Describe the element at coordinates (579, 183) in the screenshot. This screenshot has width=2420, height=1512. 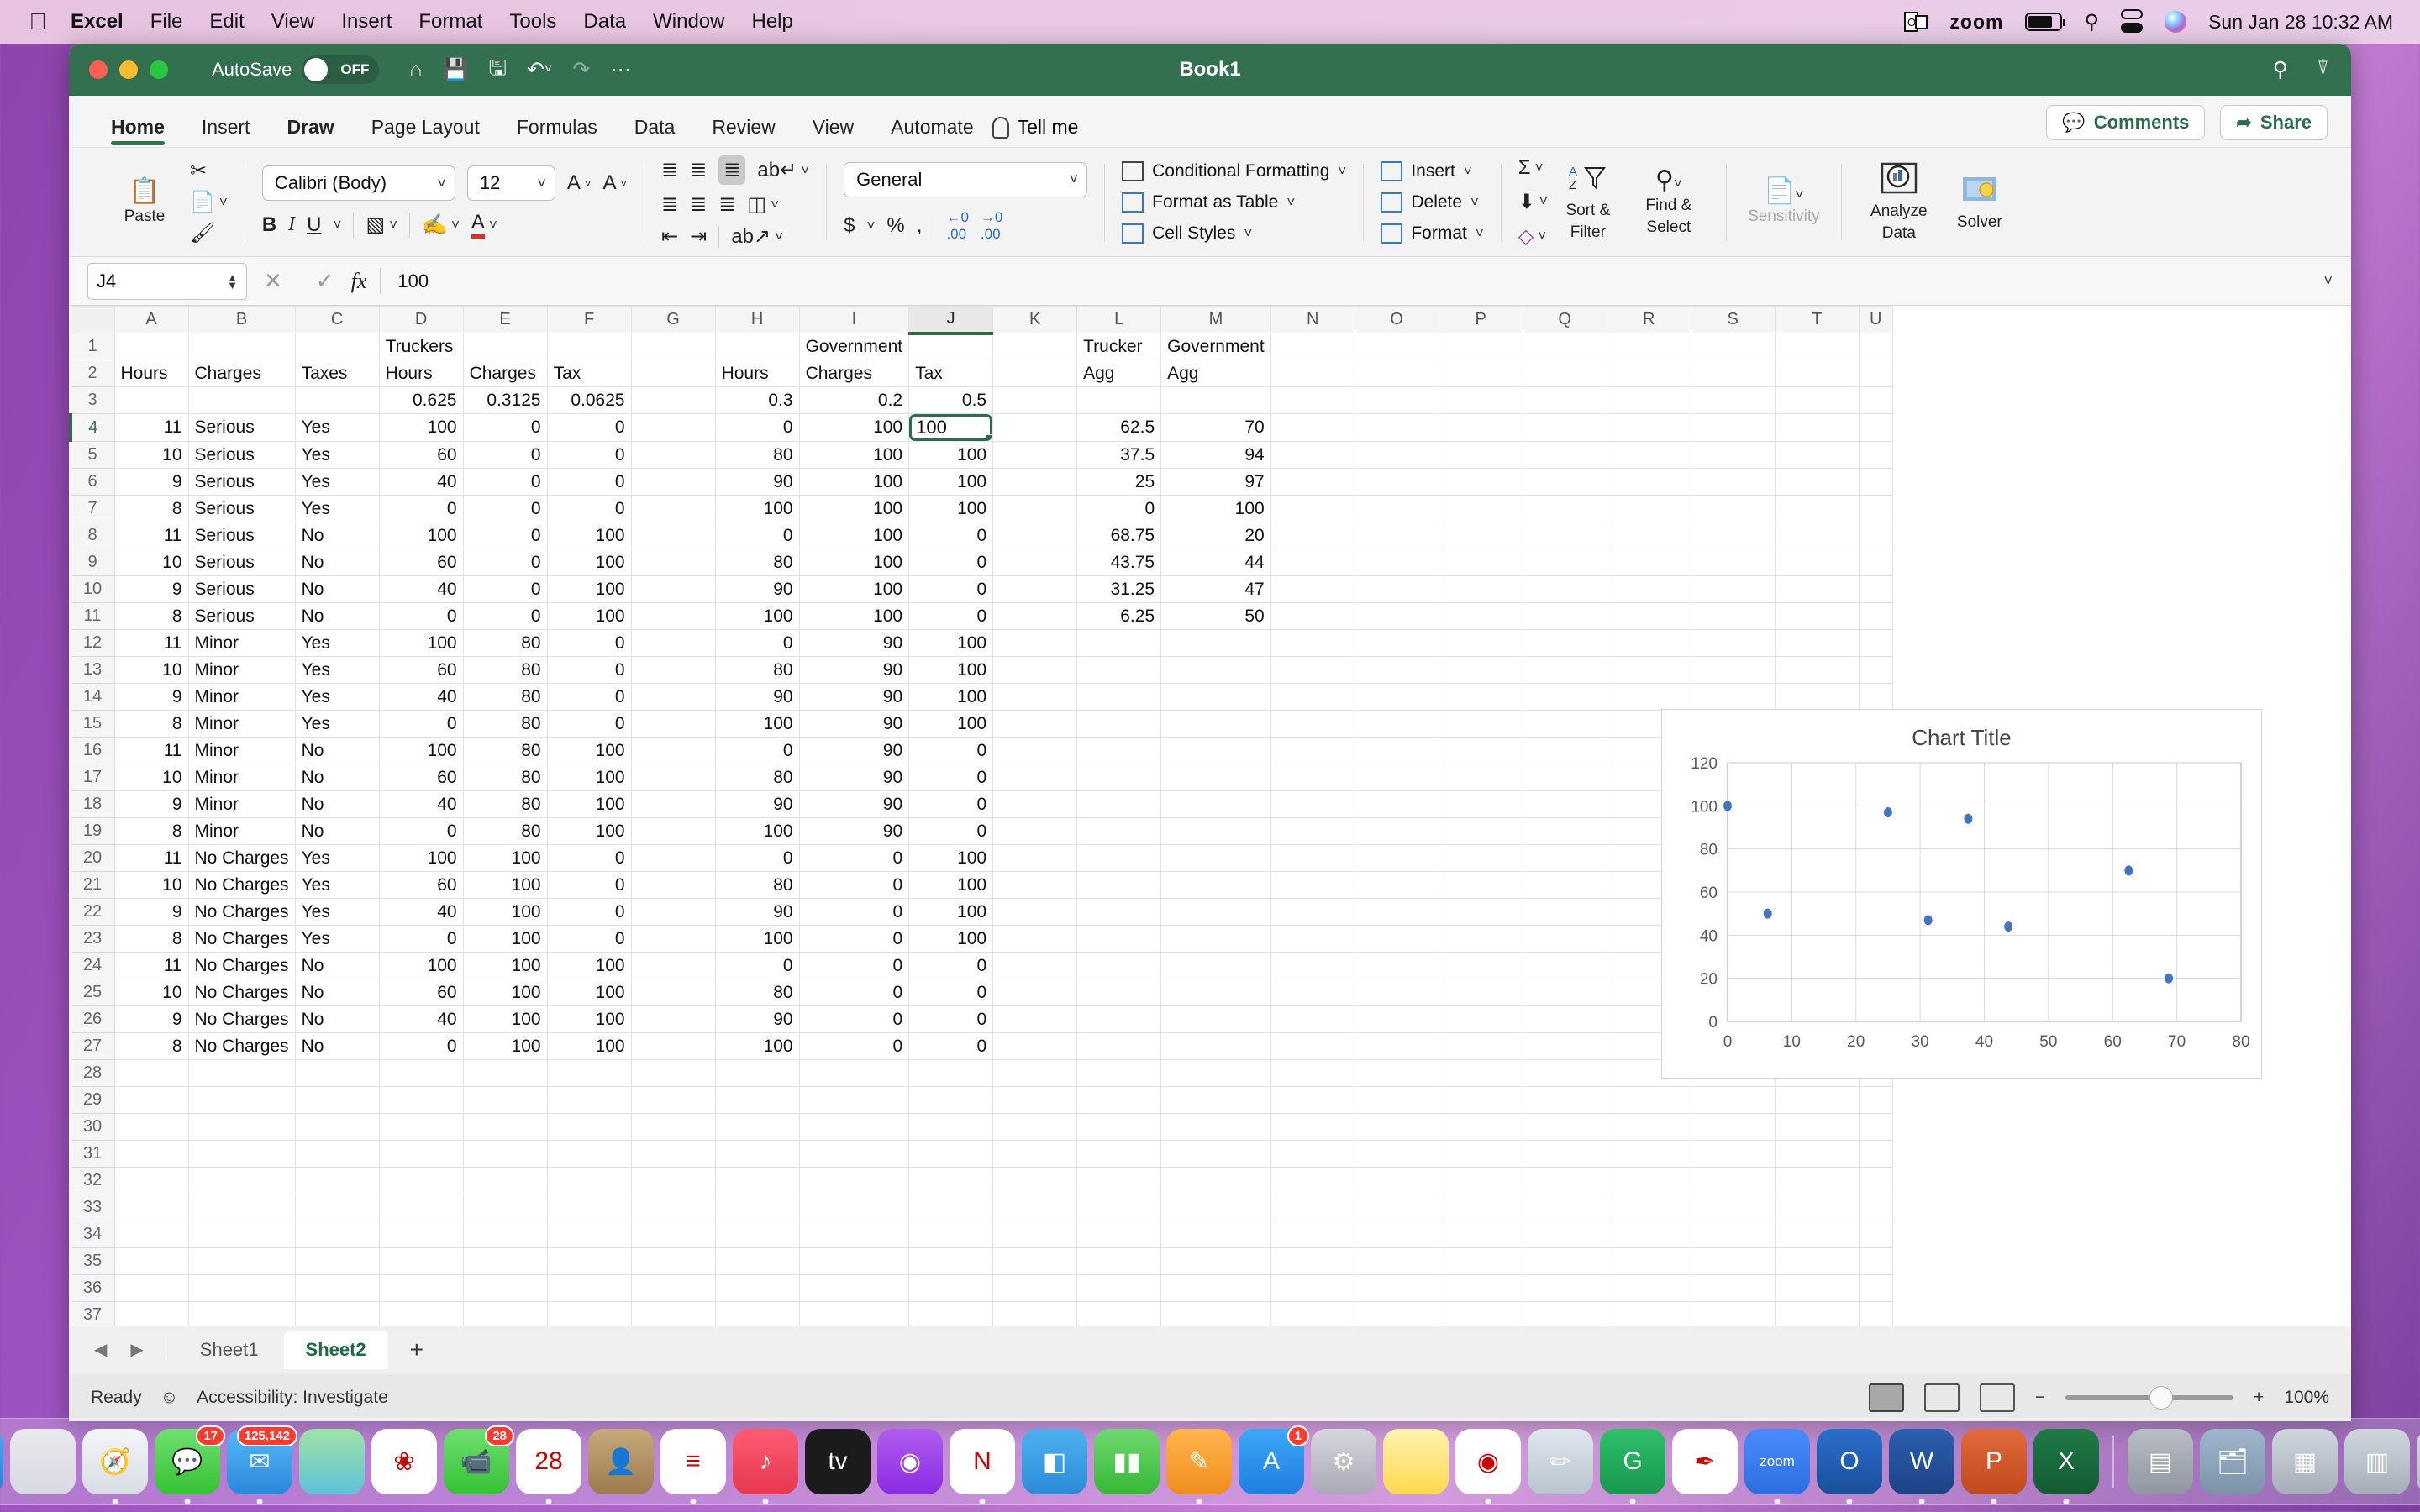
I see `increase-font-size-icon: A ˅` at that location.